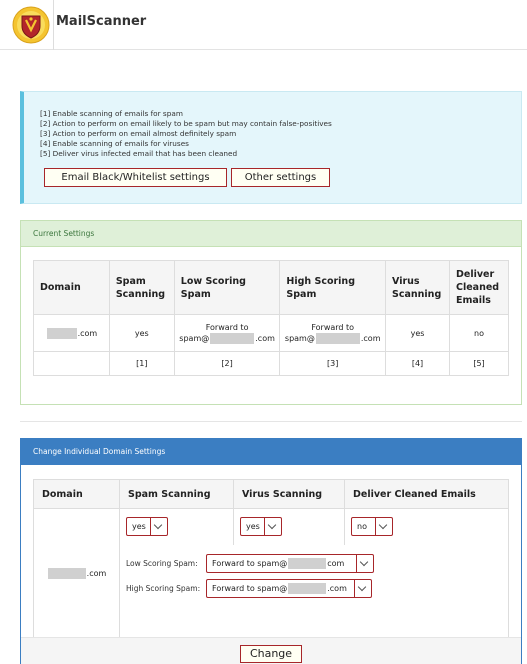  I want to click on high-scoring-spam-select: Forward to spam@ .com, so click(289, 588).